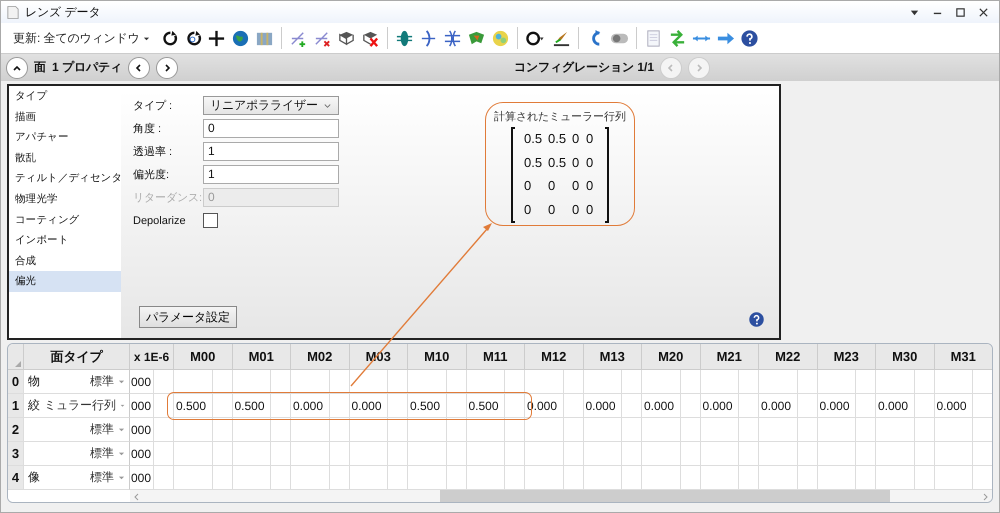  I want to click on maximize-icon, so click(960, 12).